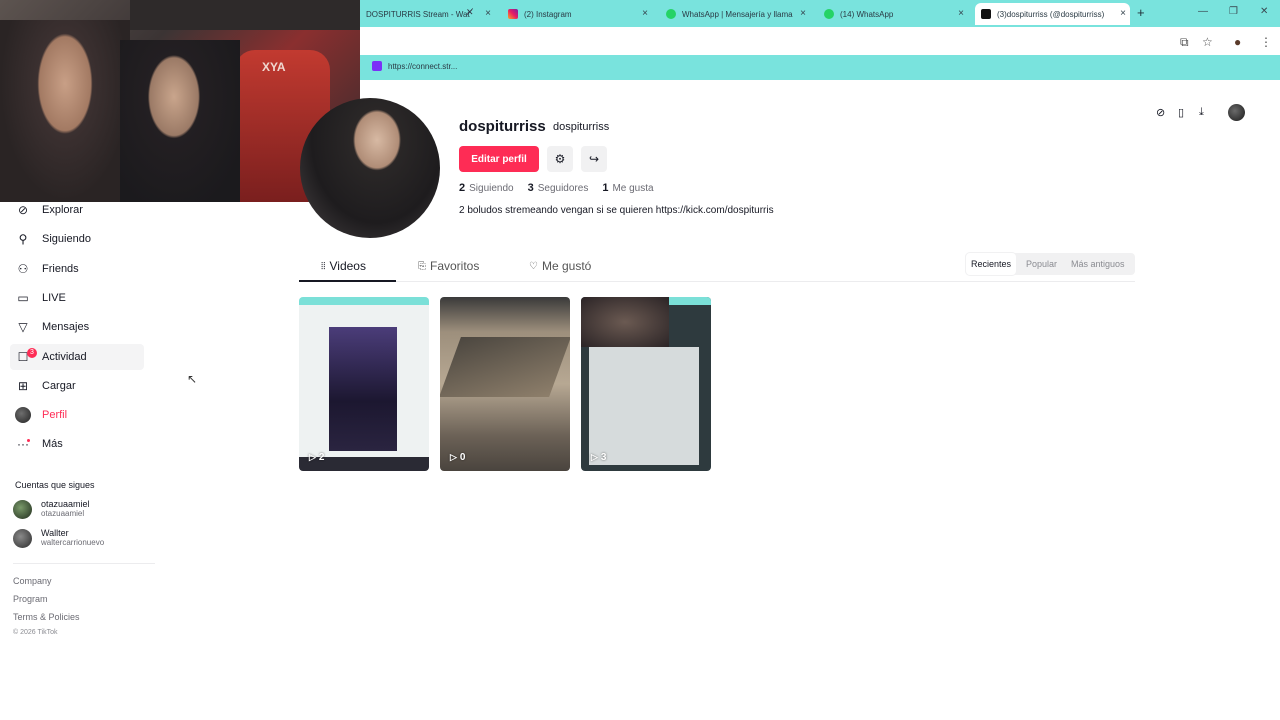 This screenshot has width=1280, height=720. What do you see at coordinates (73, 542) in the screenshot?
I see `following-handle: waltercarrionuevo` at bounding box center [73, 542].